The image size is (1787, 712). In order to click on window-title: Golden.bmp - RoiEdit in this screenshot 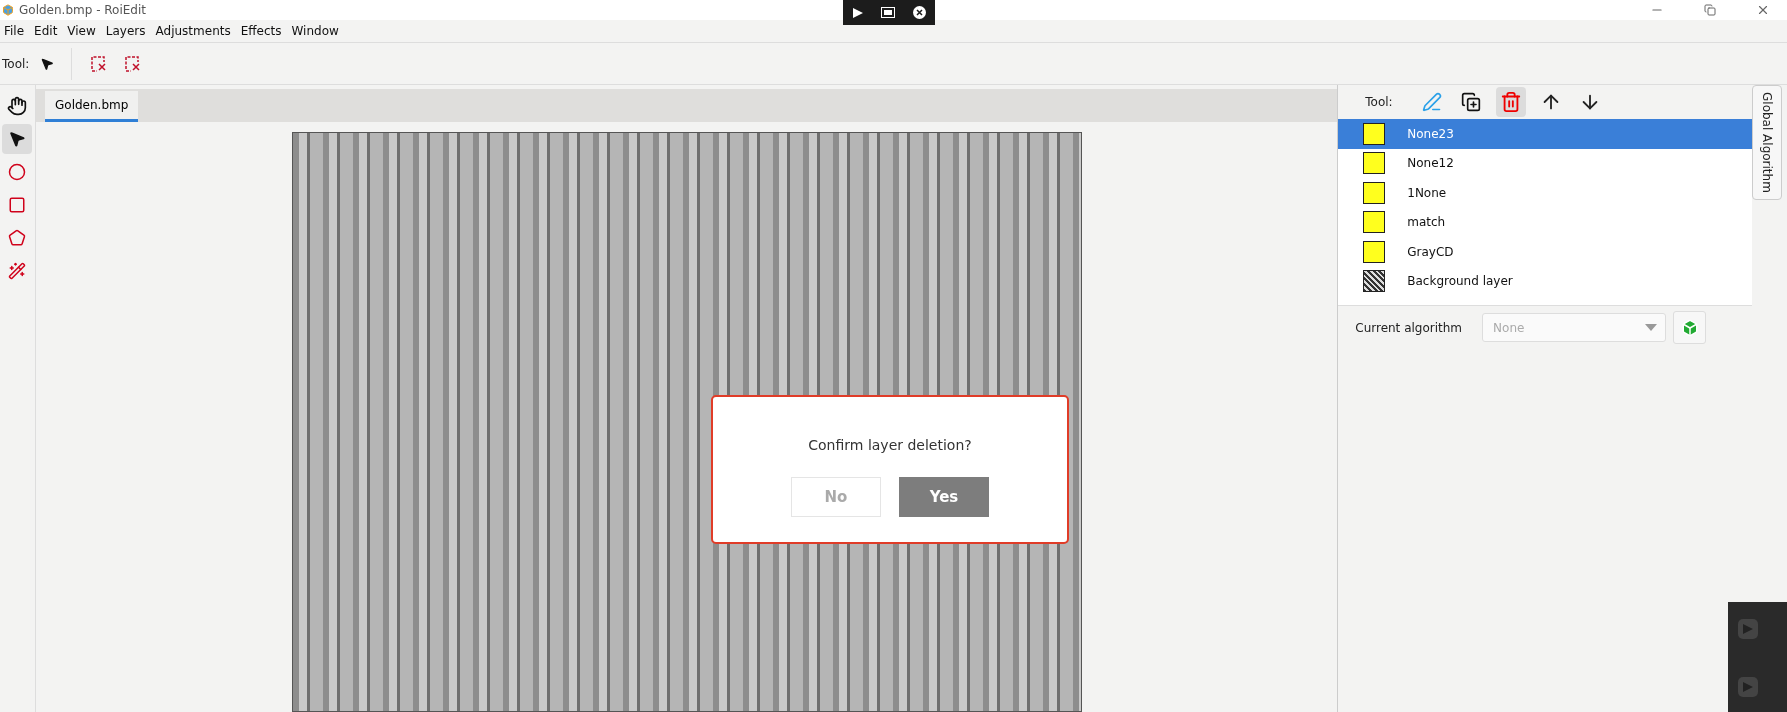, I will do `click(82, 10)`.